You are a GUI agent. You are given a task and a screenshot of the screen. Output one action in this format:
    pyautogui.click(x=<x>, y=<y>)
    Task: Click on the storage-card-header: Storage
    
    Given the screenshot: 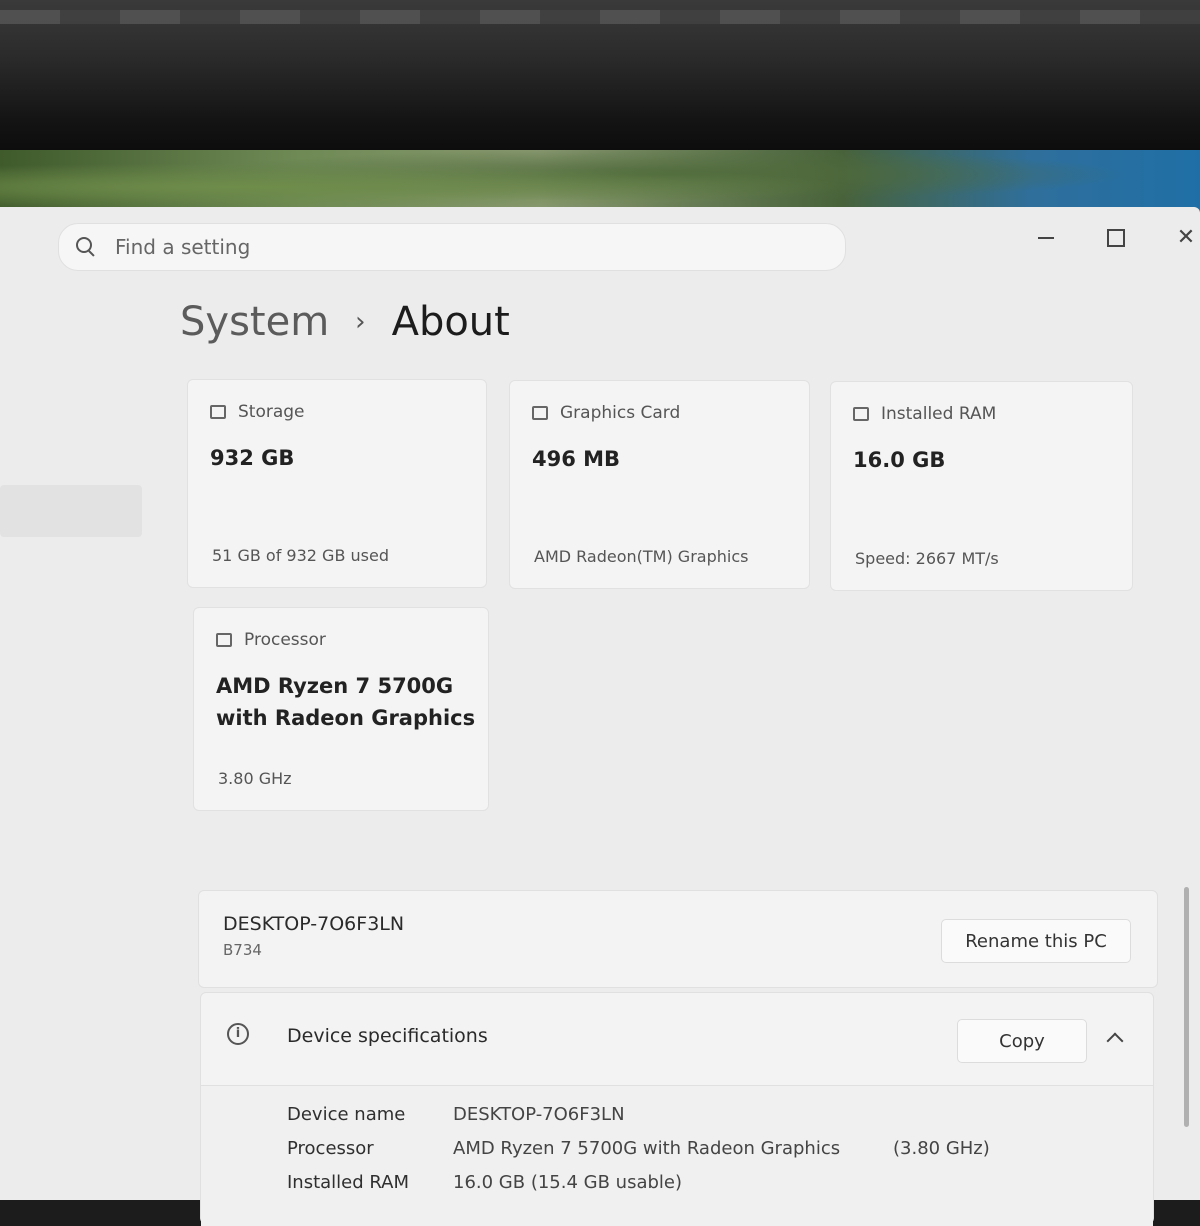 What is the action you would take?
    pyautogui.click(x=257, y=412)
    